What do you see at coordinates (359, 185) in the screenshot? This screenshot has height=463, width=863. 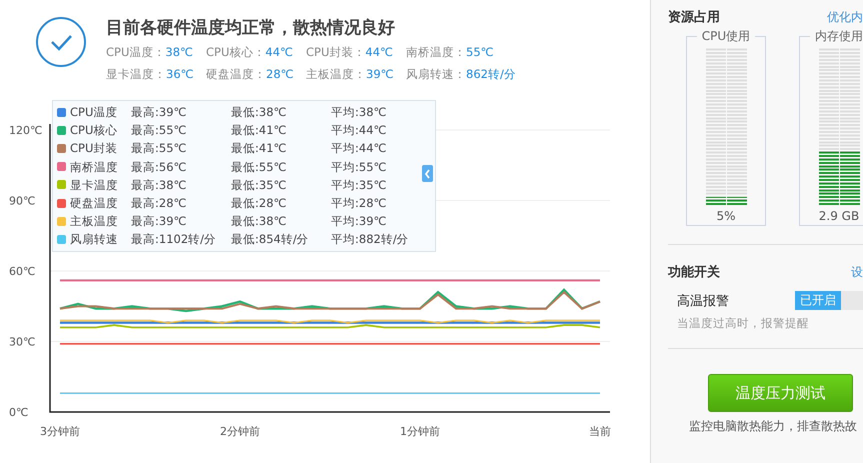 I see `legend-avg: 平均:35℃` at bounding box center [359, 185].